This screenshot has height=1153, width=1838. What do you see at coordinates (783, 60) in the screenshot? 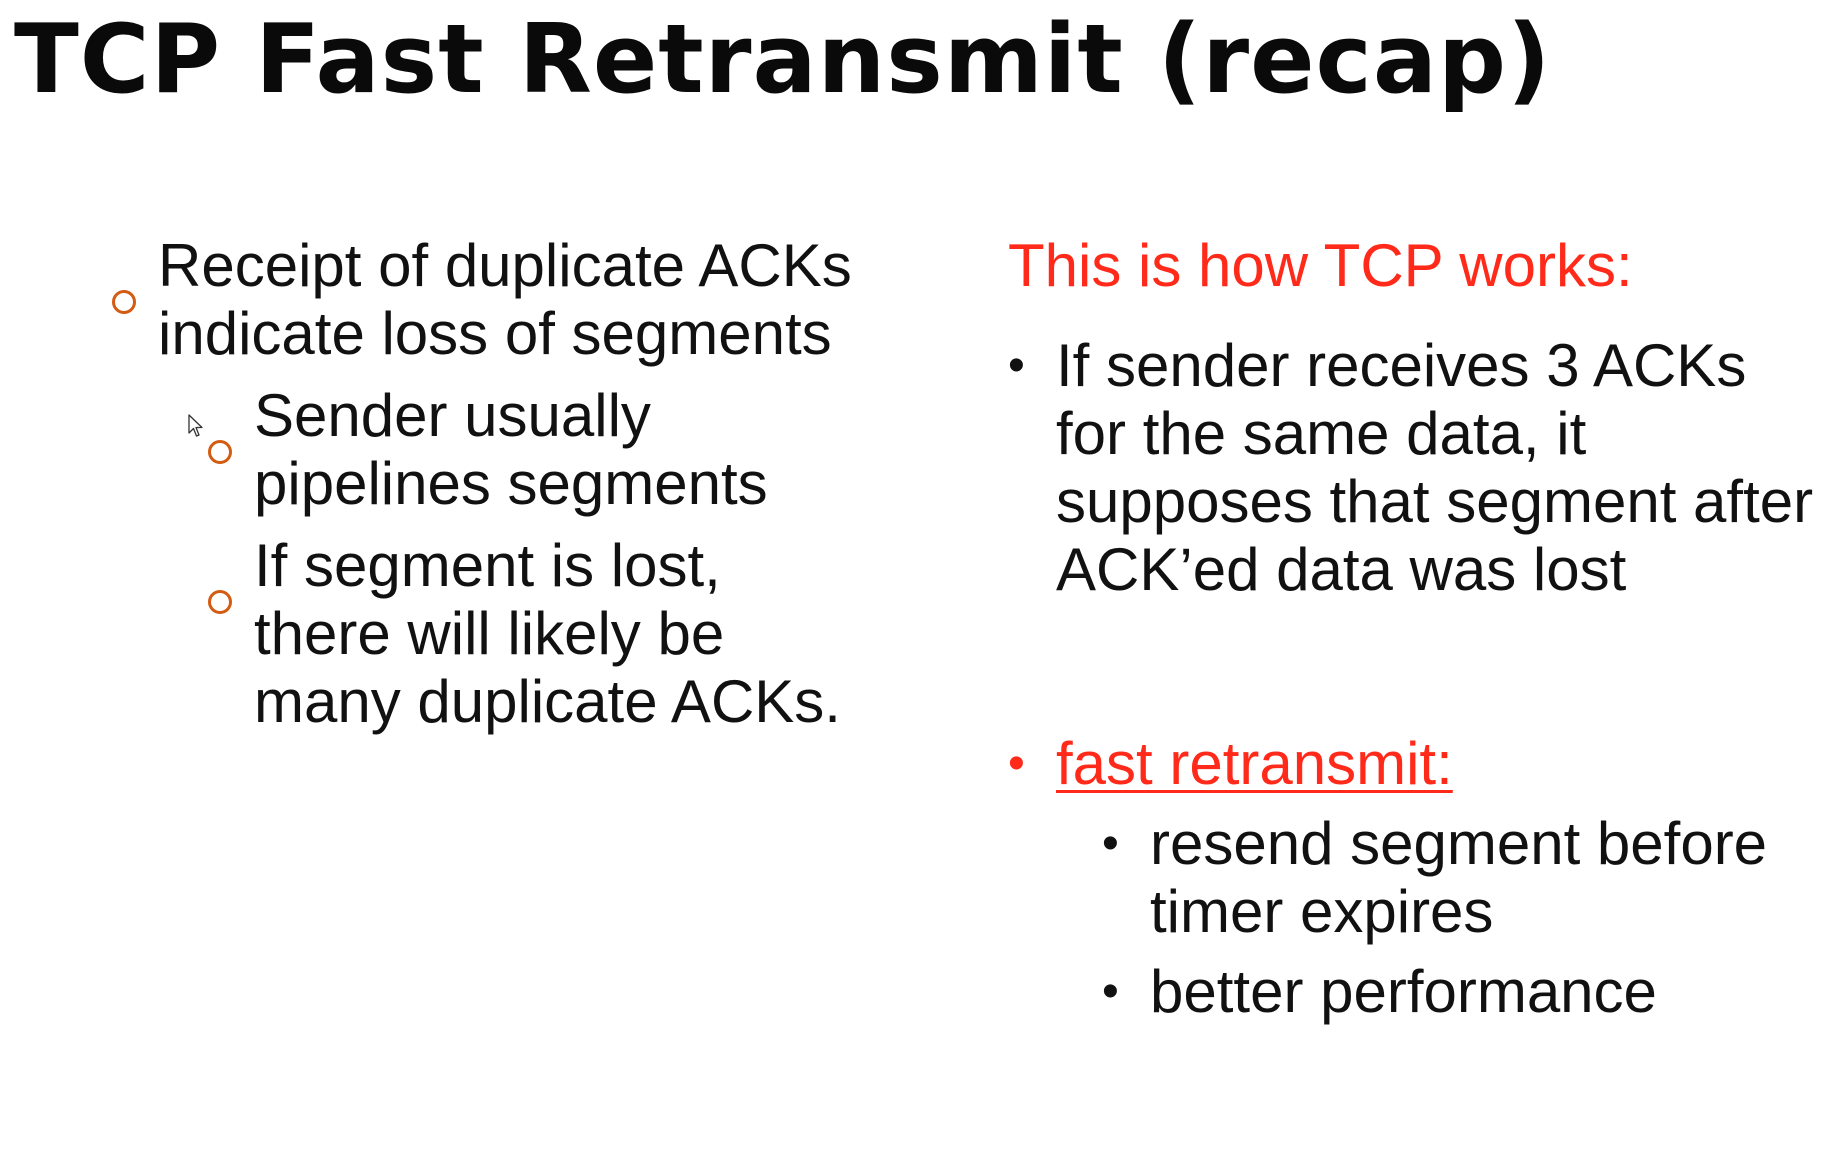
I see `slide-title: TCP Fast Retransmit (recap)` at bounding box center [783, 60].